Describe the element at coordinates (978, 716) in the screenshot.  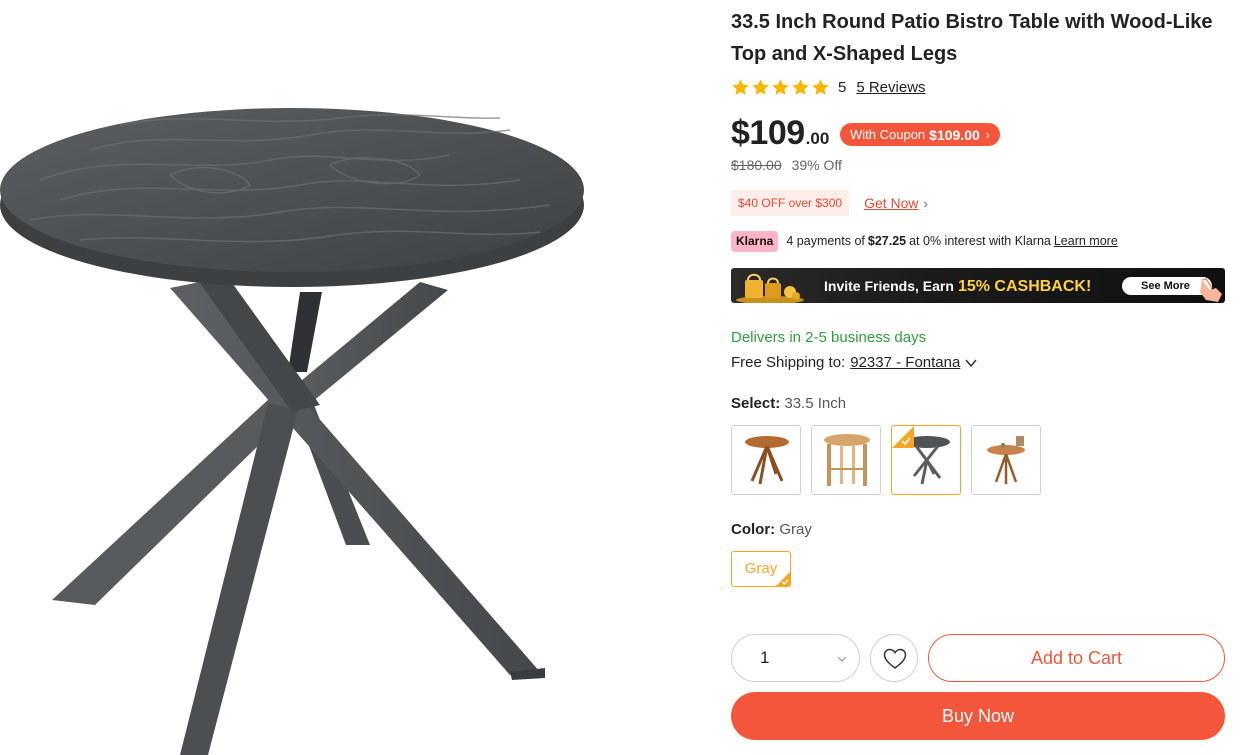
I see `buy-now-button: Buy Now` at that location.